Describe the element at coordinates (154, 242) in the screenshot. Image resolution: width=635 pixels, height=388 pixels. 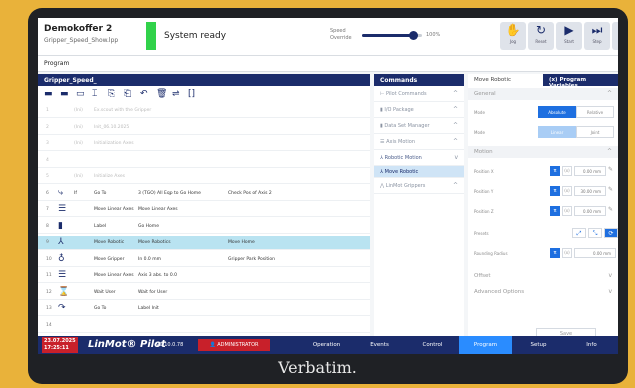
I see `table-cell: Move Robotics` at that location.